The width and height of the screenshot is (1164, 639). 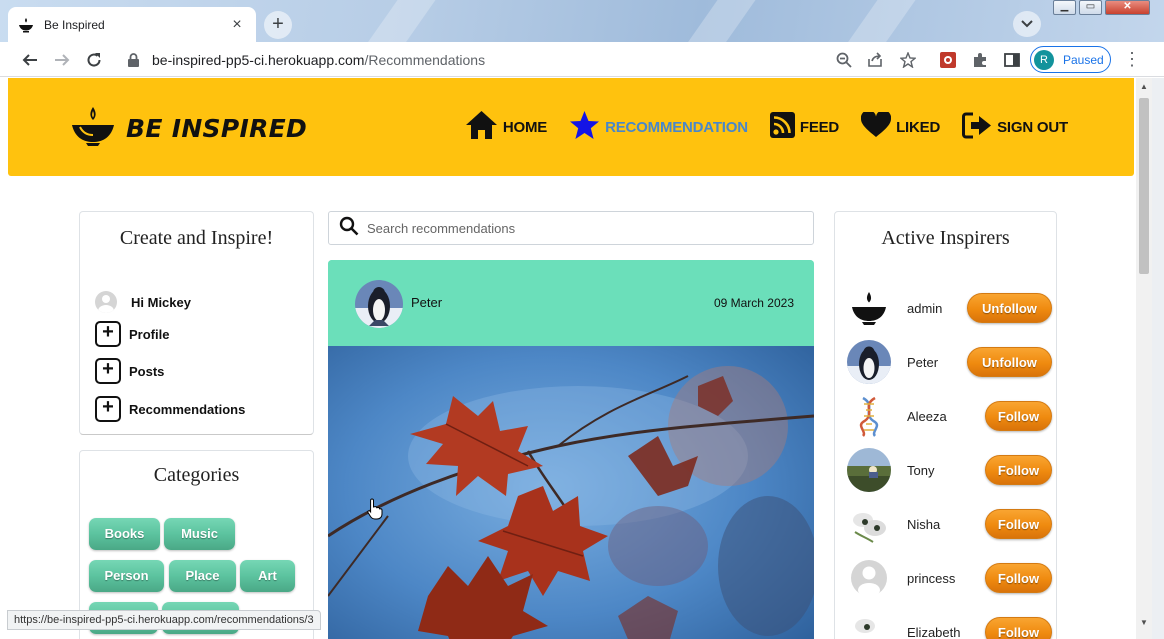 I want to click on puzzle-extensions-icon, so click(x=980, y=60).